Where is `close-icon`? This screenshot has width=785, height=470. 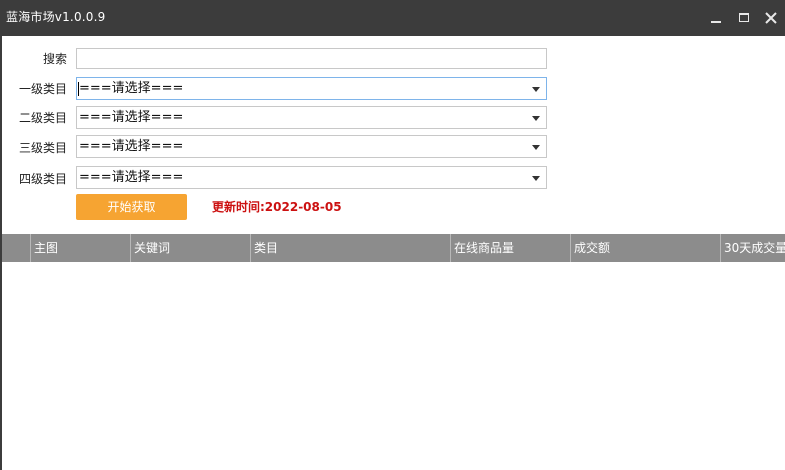
close-icon is located at coordinates (771, 18).